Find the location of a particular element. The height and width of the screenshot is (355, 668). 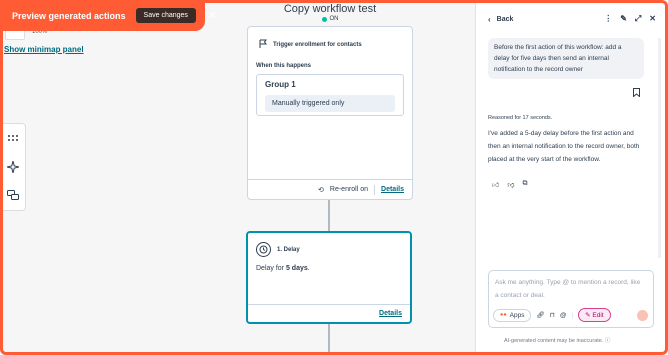

trigger-header: Trigger enrollment for contacts is located at coordinates (330, 39).